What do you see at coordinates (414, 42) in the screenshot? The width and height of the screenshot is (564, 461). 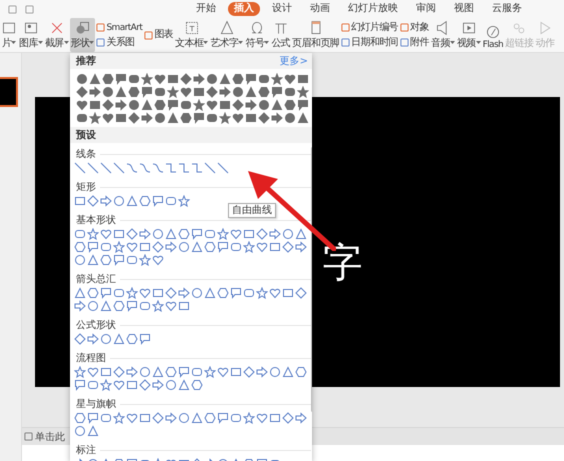 I see `toolbar-button: 附件` at bounding box center [414, 42].